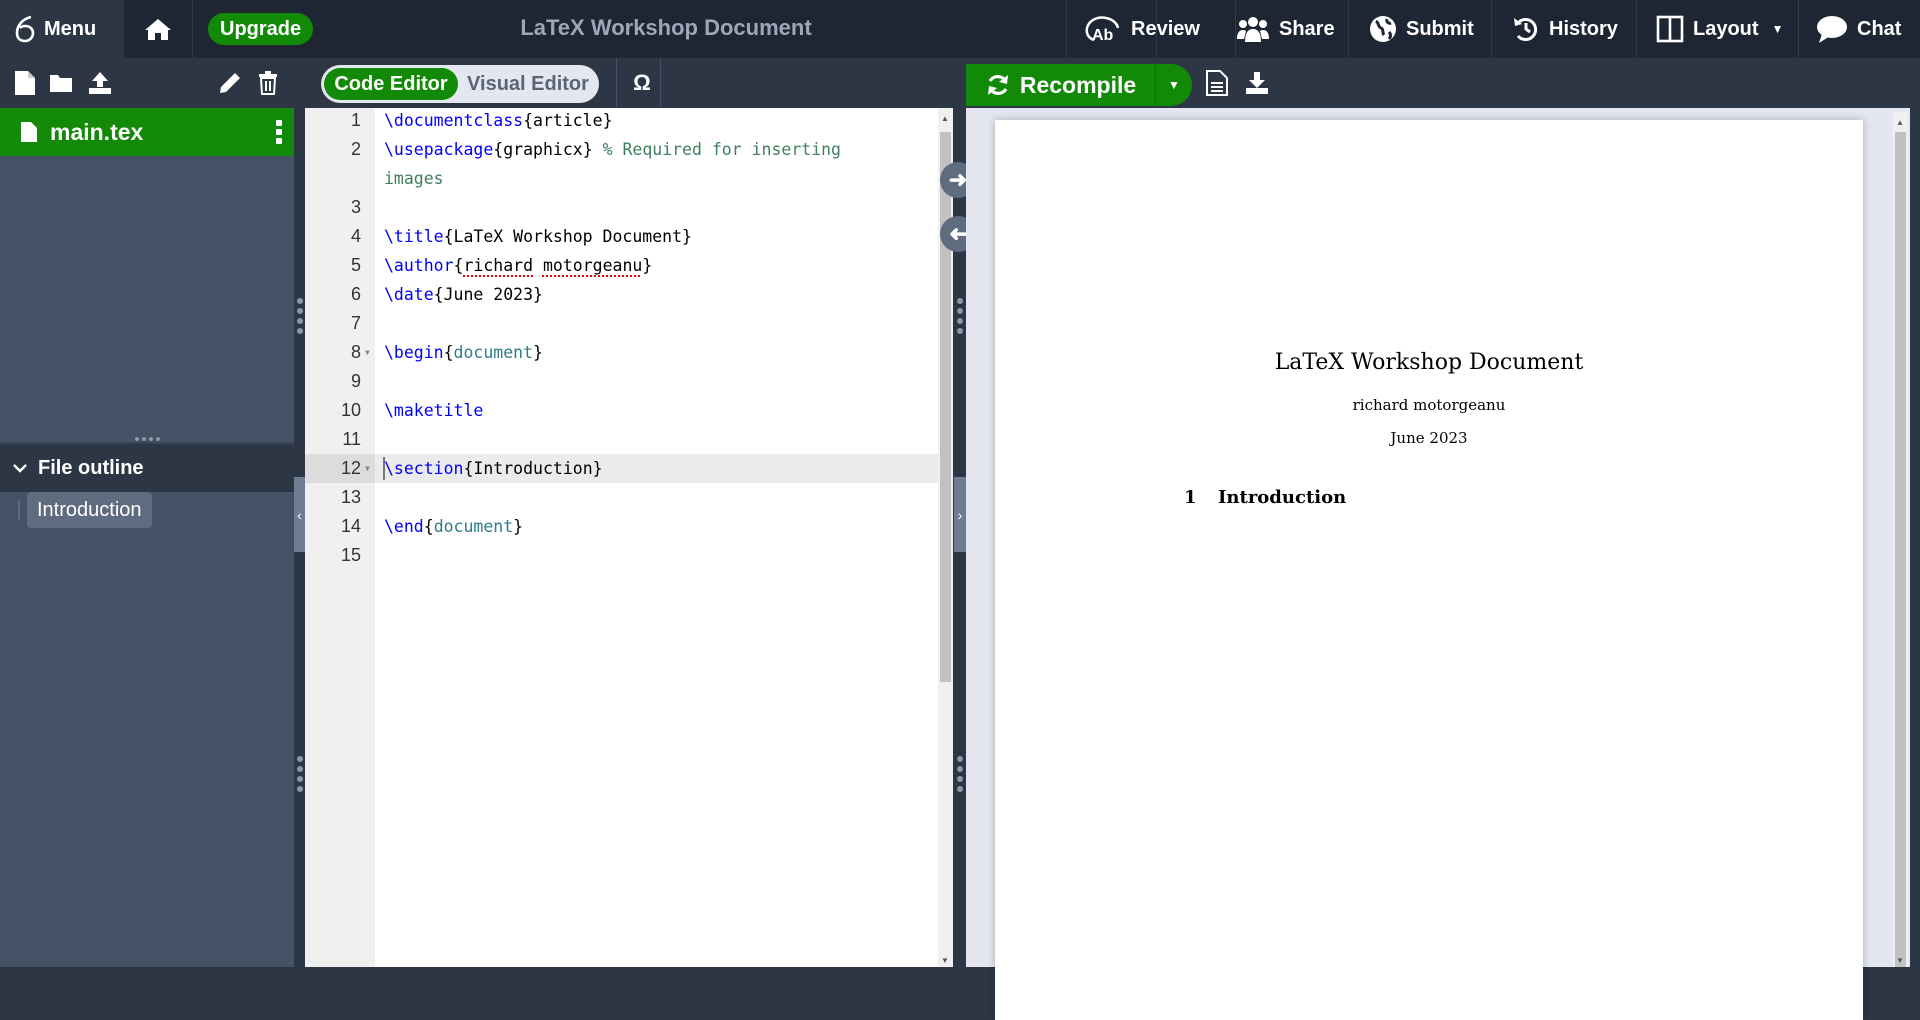 The width and height of the screenshot is (1920, 1020). Describe the element at coordinates (621, 410) in the screenshot. I see `code-line: 10 \maketitle` at that location.